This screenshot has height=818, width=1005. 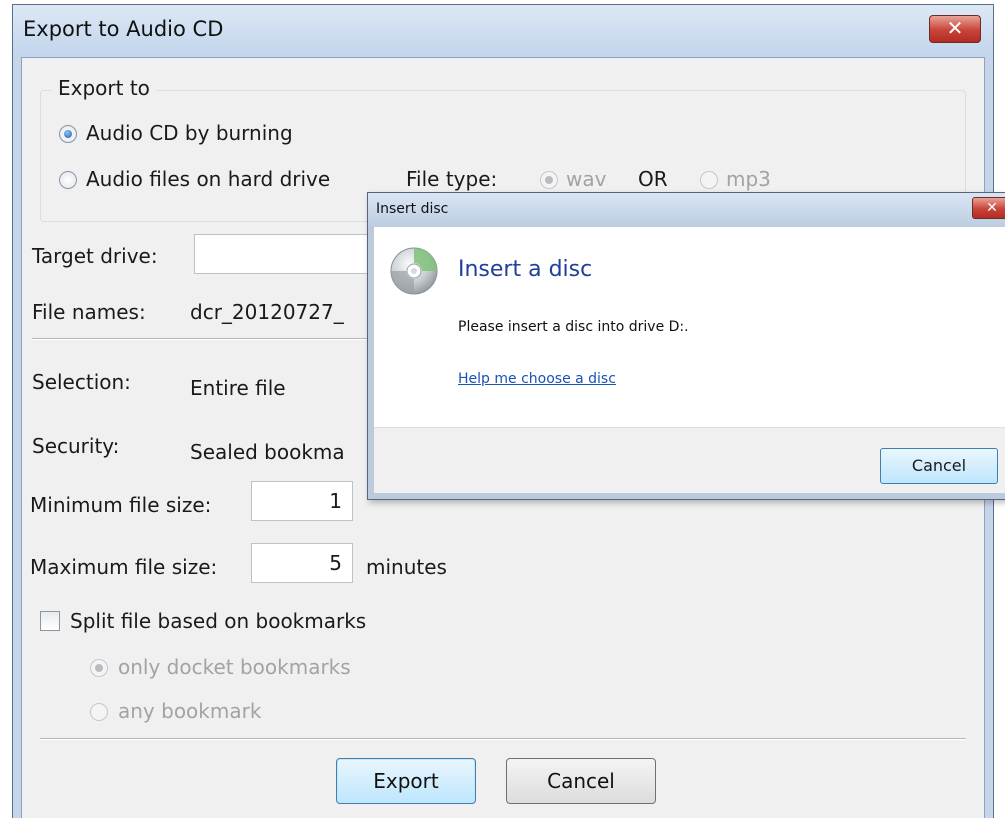 I want to click on min-size-label: Minimum file size:, so click(x=121, y=505).